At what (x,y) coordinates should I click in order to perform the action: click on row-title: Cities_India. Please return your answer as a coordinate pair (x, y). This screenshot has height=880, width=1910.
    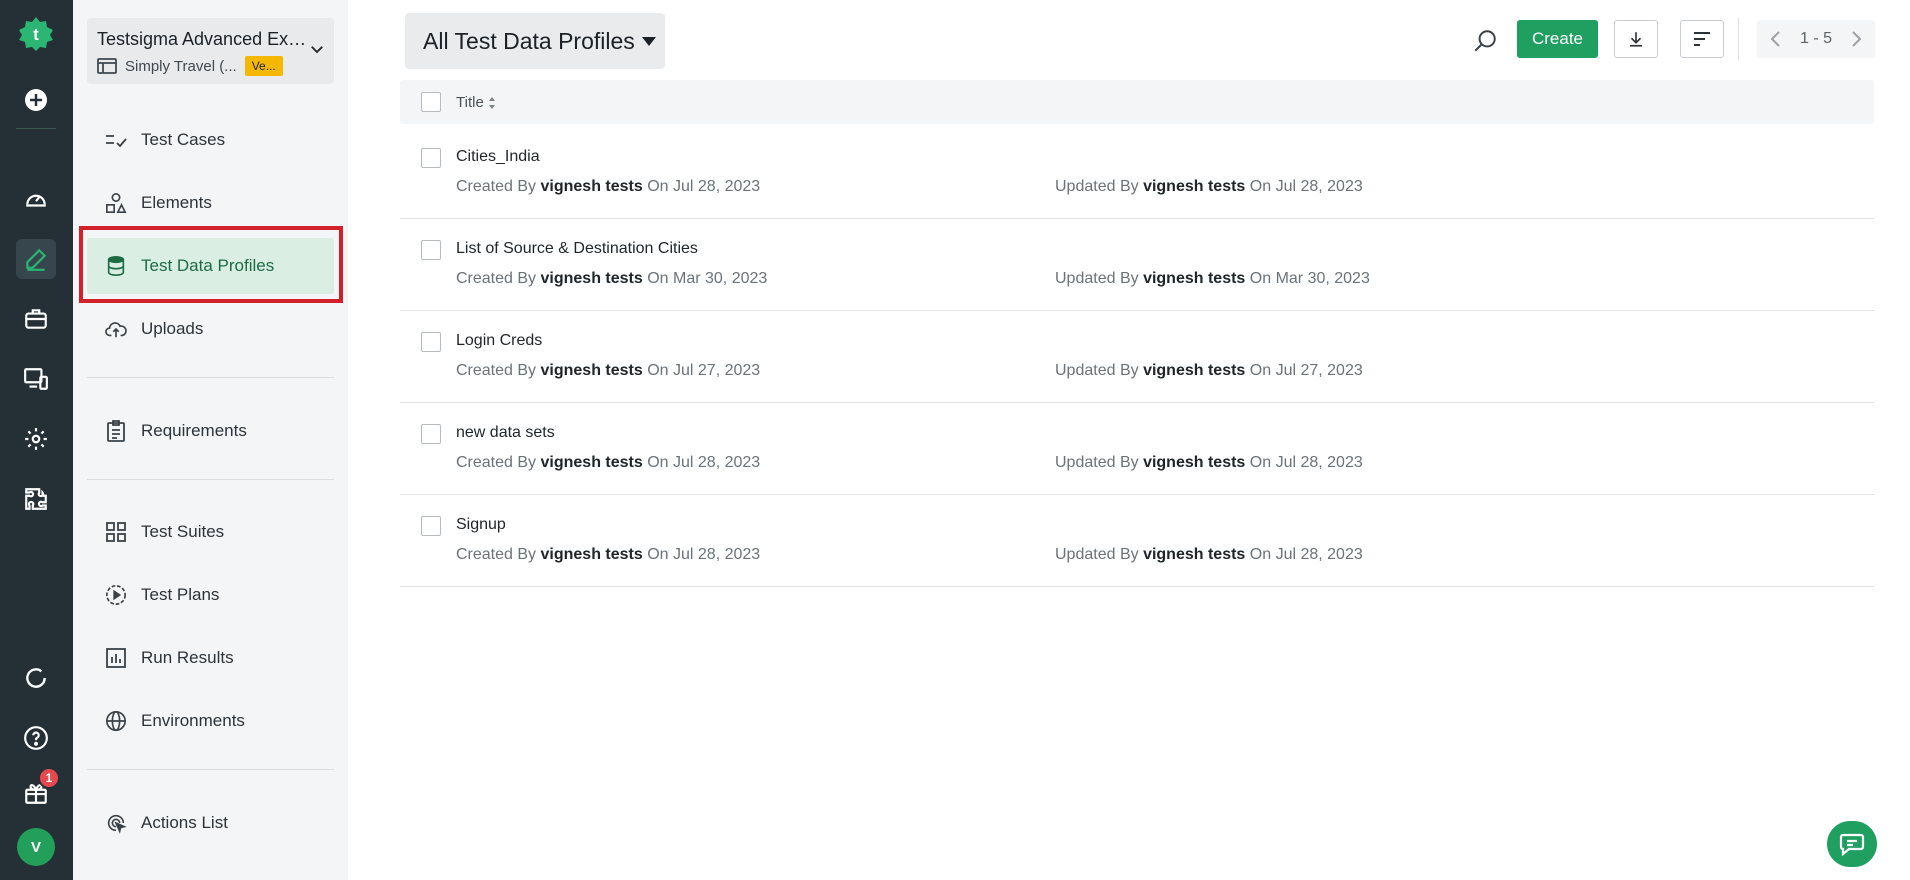
    Looking at the image, I should click on (498, 157).